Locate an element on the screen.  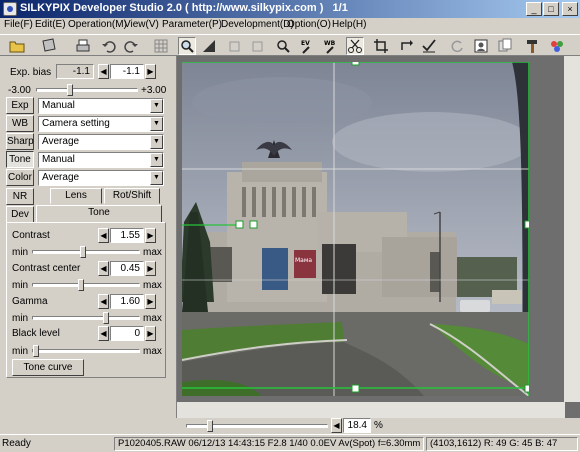
nr-button: NR is located at coordinates (20, 196).